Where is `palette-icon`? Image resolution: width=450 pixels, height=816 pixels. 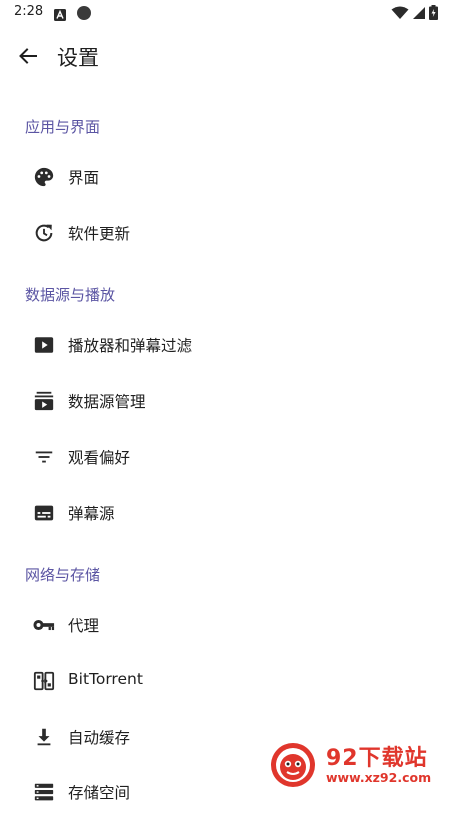 palette-icon is located at coordinates (44, 177).